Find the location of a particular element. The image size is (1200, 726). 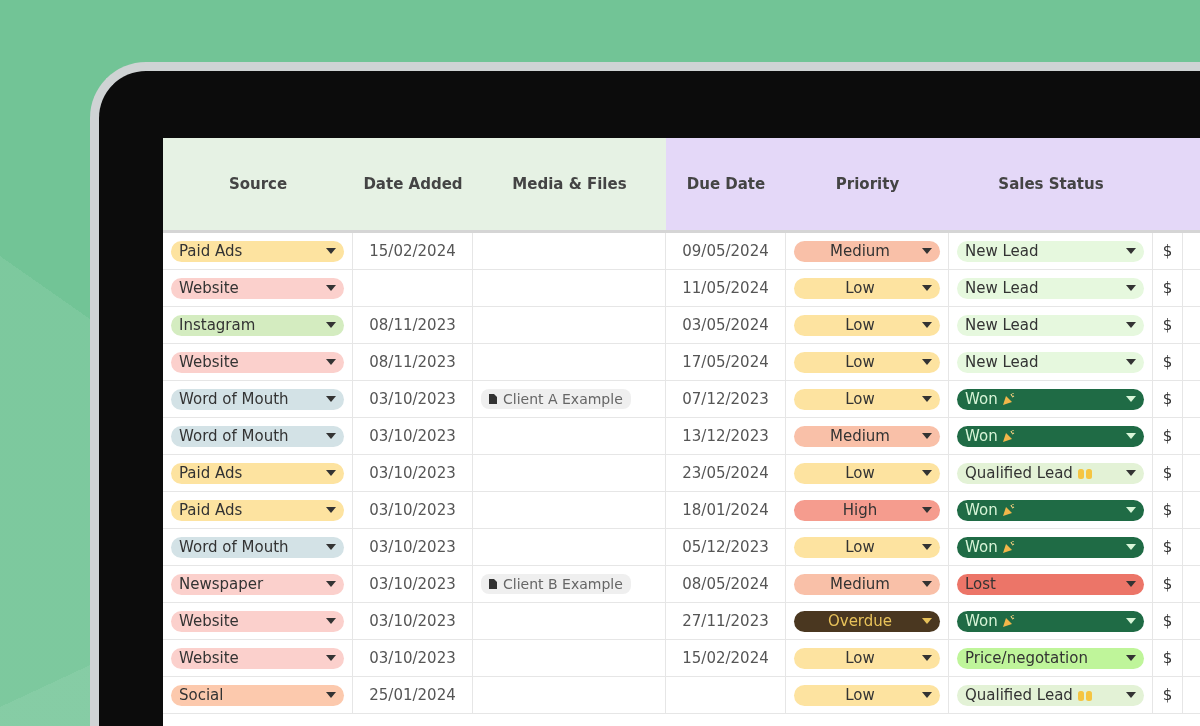

priority-dropdown: Overdue is located at coordinates (867, 621).